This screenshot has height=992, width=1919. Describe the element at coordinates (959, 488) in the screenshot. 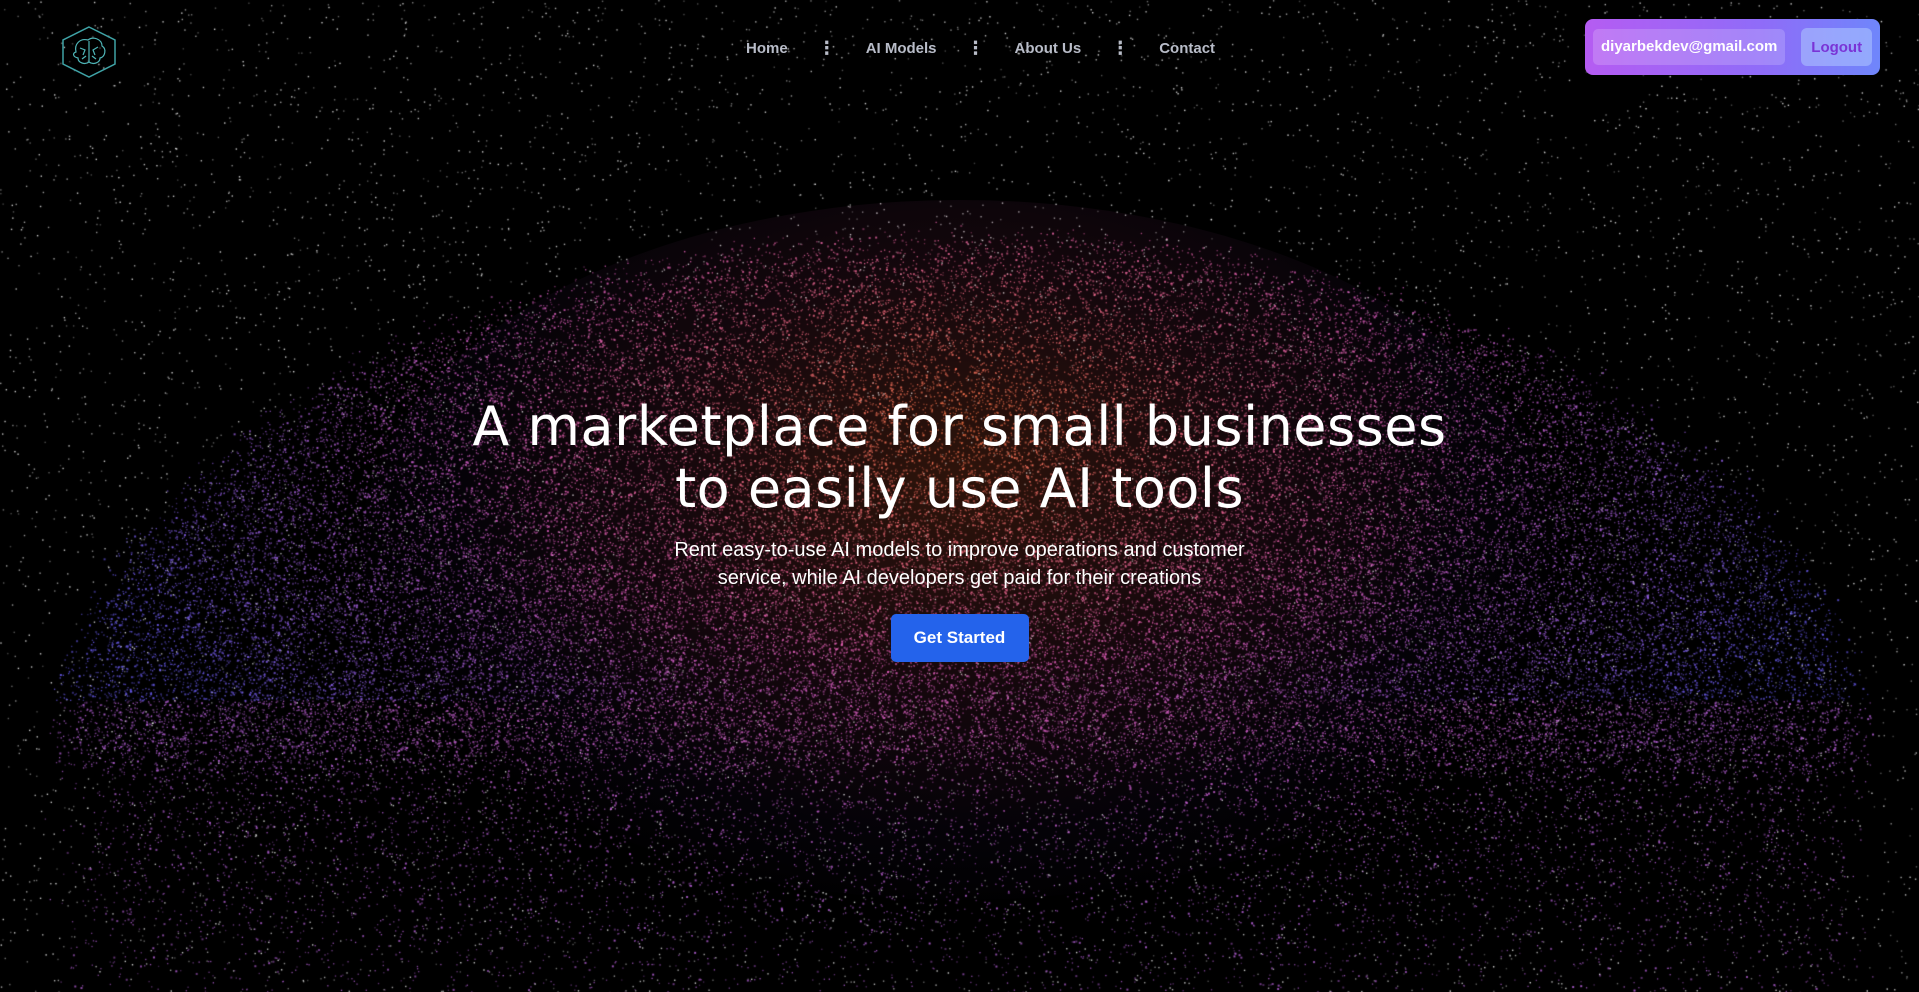

I see `hero-title-line: to easily use AI tools` at that location.